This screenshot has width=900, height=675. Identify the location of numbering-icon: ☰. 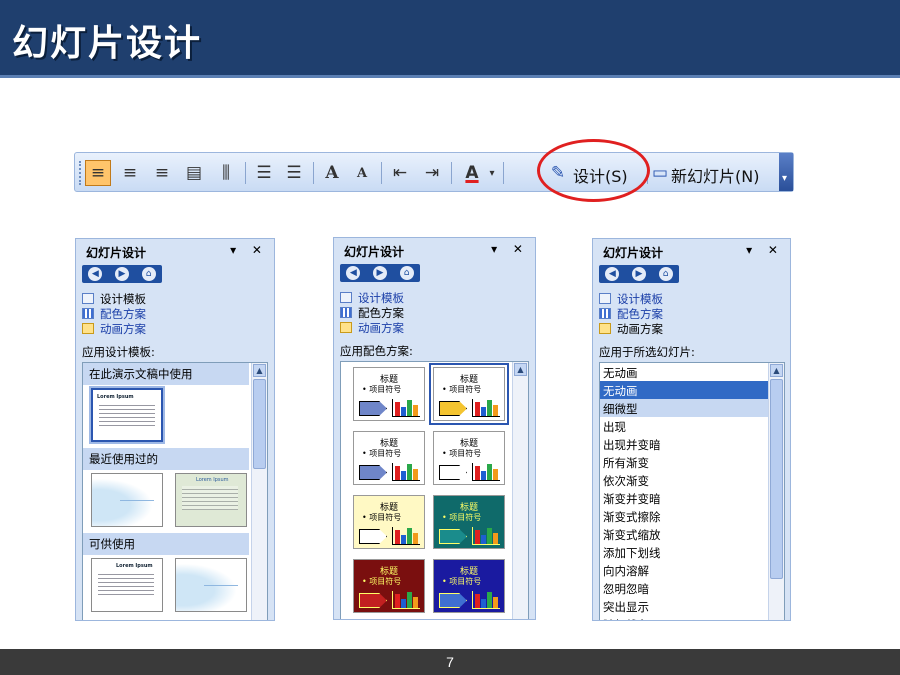
(264, 173).